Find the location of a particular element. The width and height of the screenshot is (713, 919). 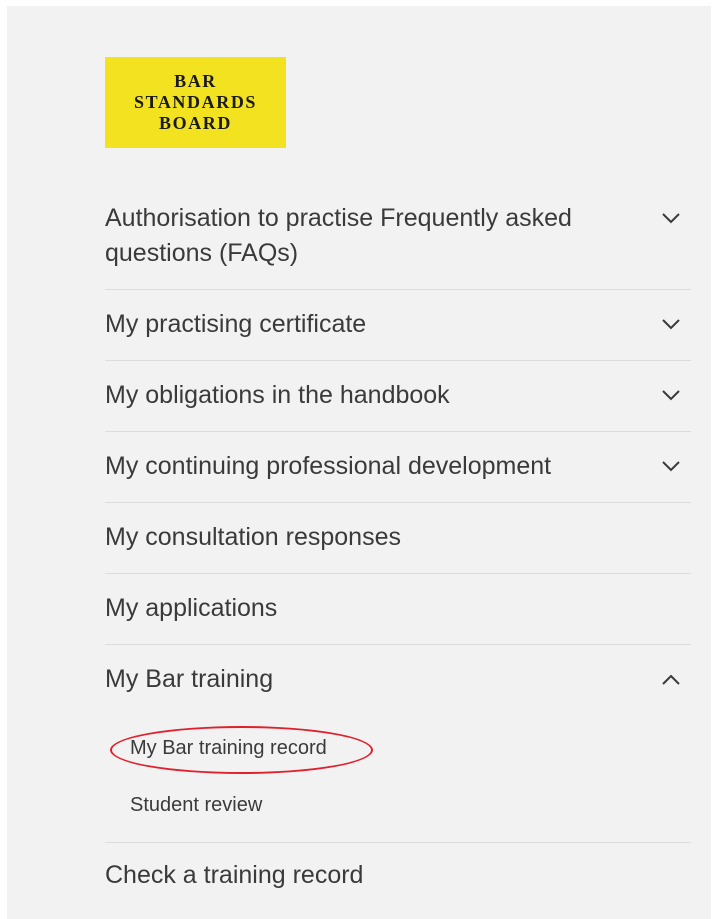

nav-row: Check a training record is located at coordinates (398, 868).